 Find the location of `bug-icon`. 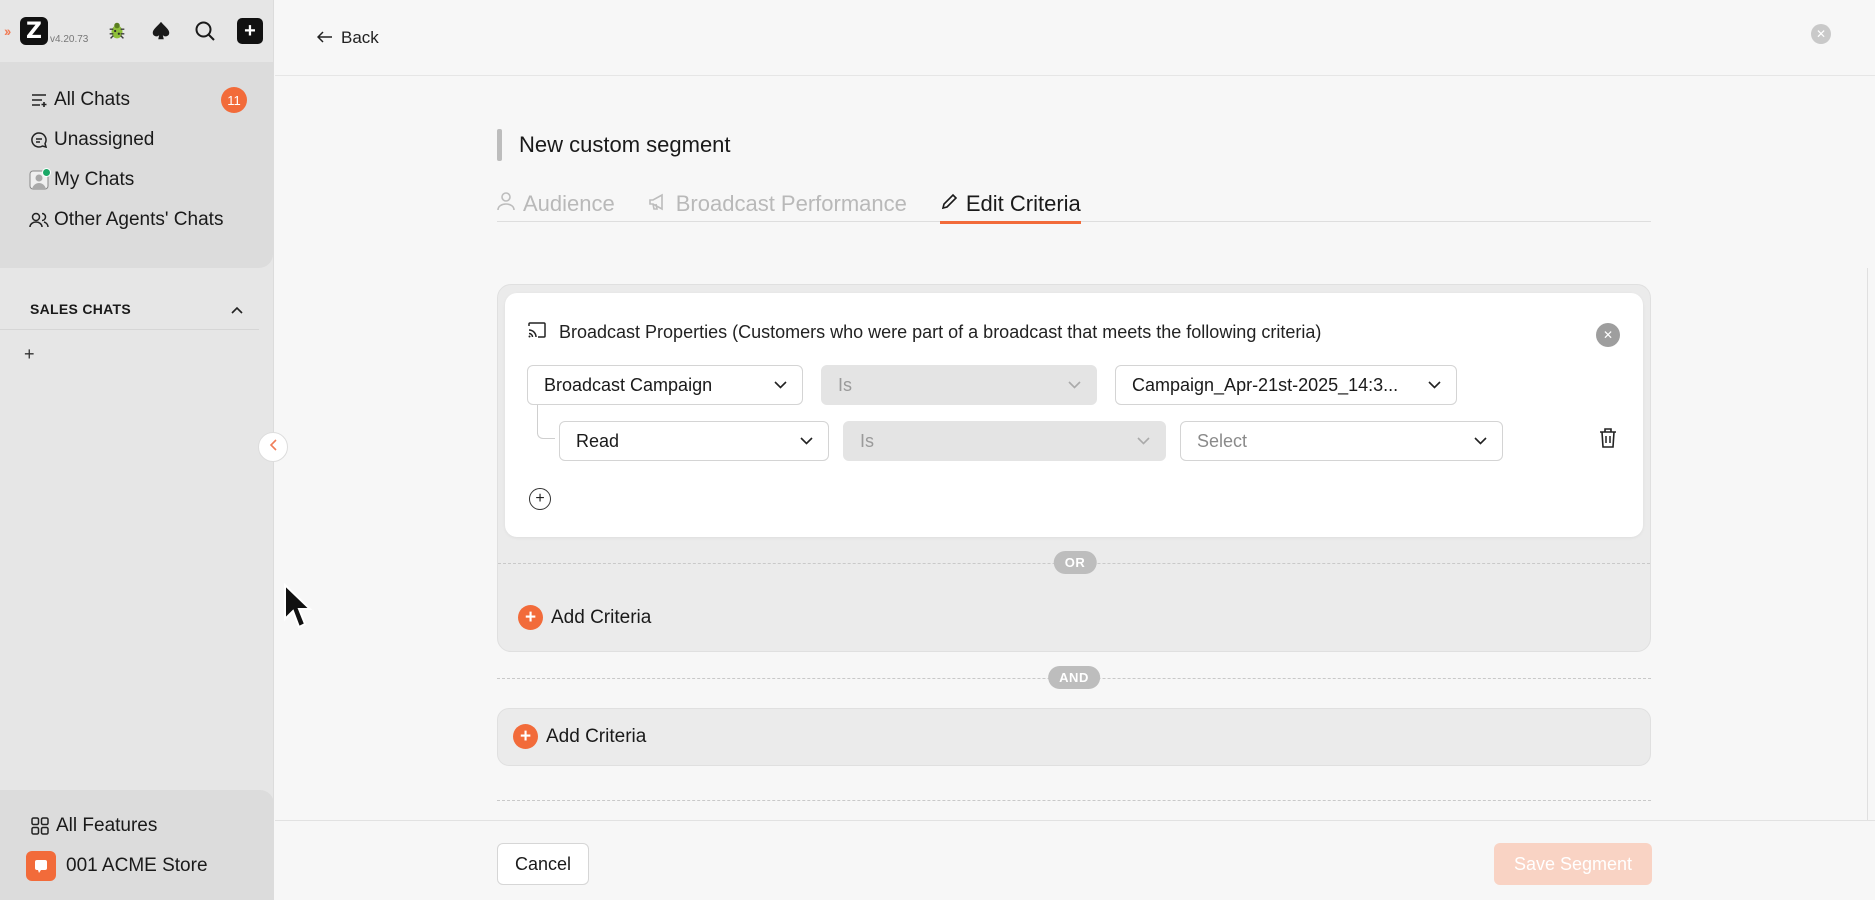

bug-icon is located at coordinates (117, 31).